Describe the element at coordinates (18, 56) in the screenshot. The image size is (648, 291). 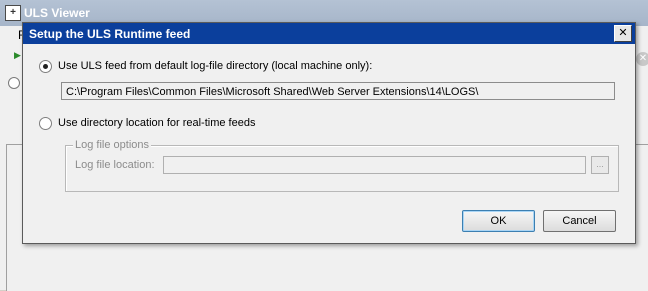
I see `play-icon: ▶` at that location.